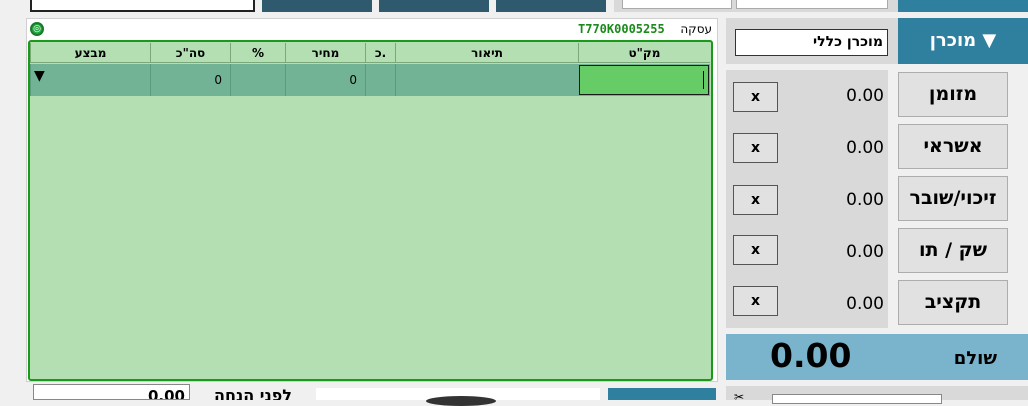 Image resolution: width=1028 pixels, height=406 pixels. What do you see at coordinates (865, 148) in the screenshot?
I see `credit-amount: 0.00` at bounding box center [865, 148].